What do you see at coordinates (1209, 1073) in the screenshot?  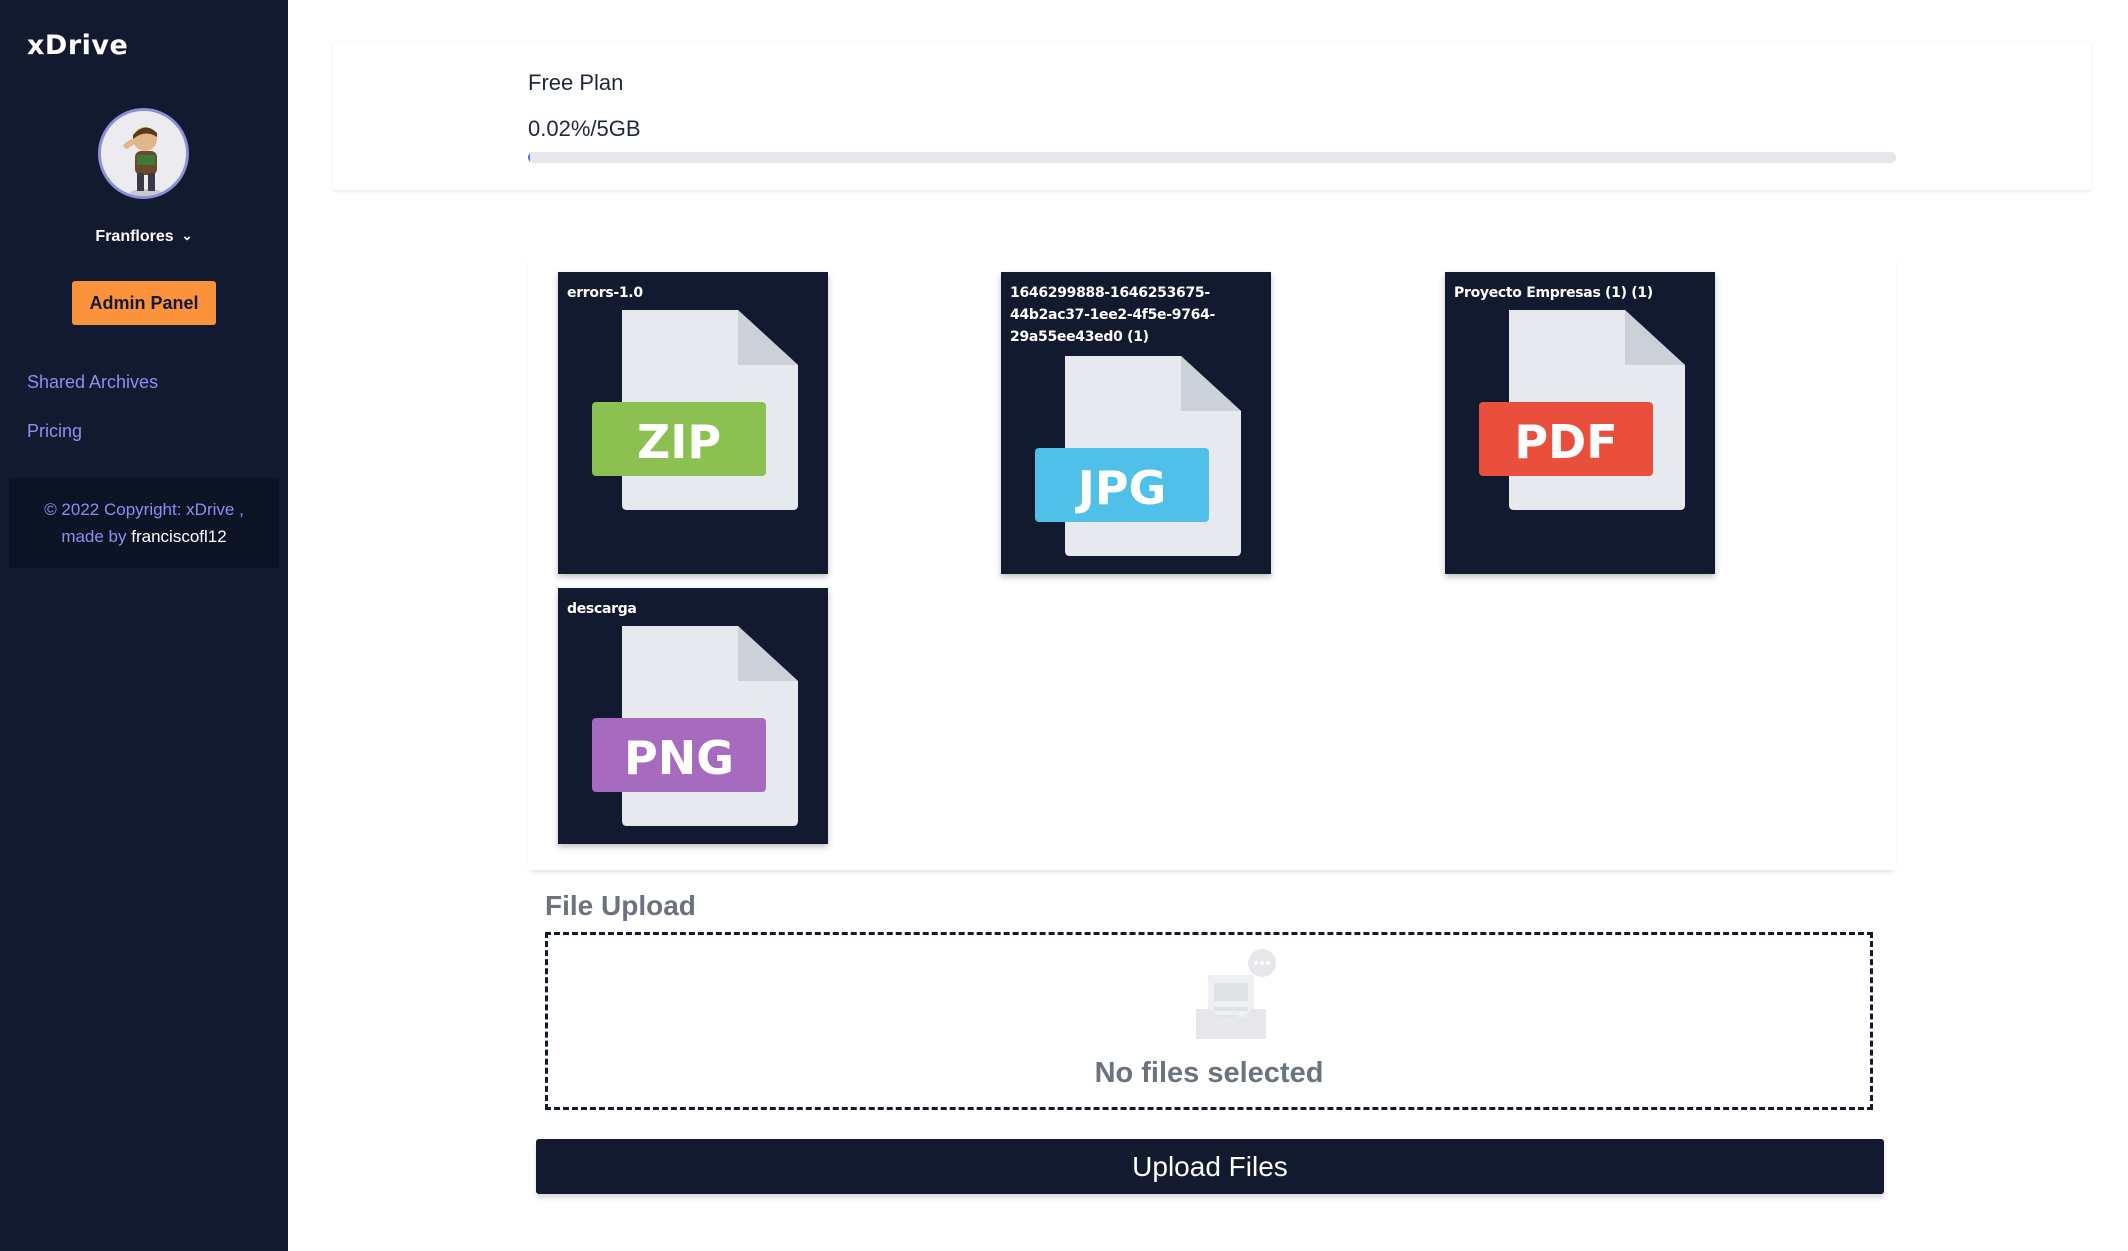 I see `no-files-text: No files selected` at bounding box center [1209, 1073].